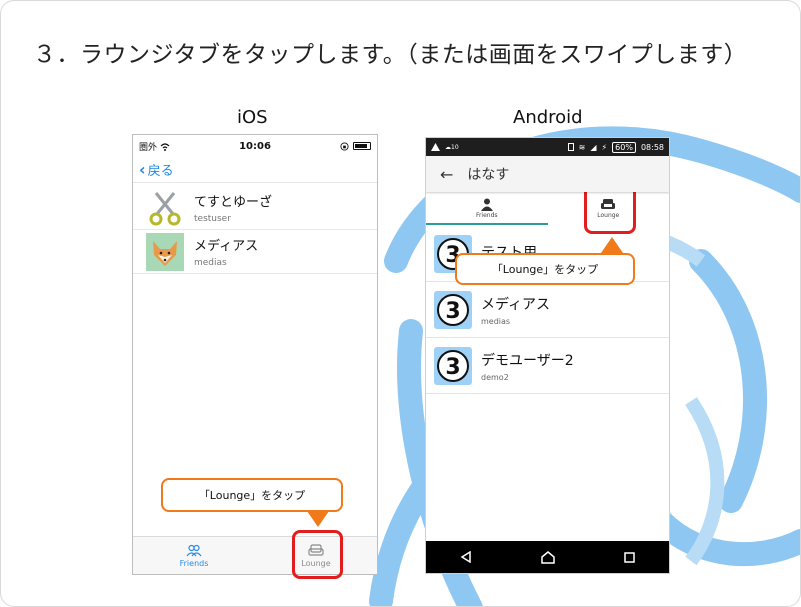  What do you see at coordinates (435, 147) in the screenshot?
I see `warning-icon` at bounding box center [435, 147].